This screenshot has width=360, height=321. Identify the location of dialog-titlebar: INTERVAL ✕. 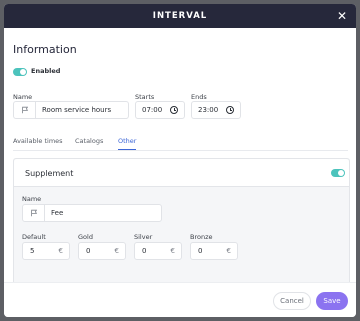
(180, 16).